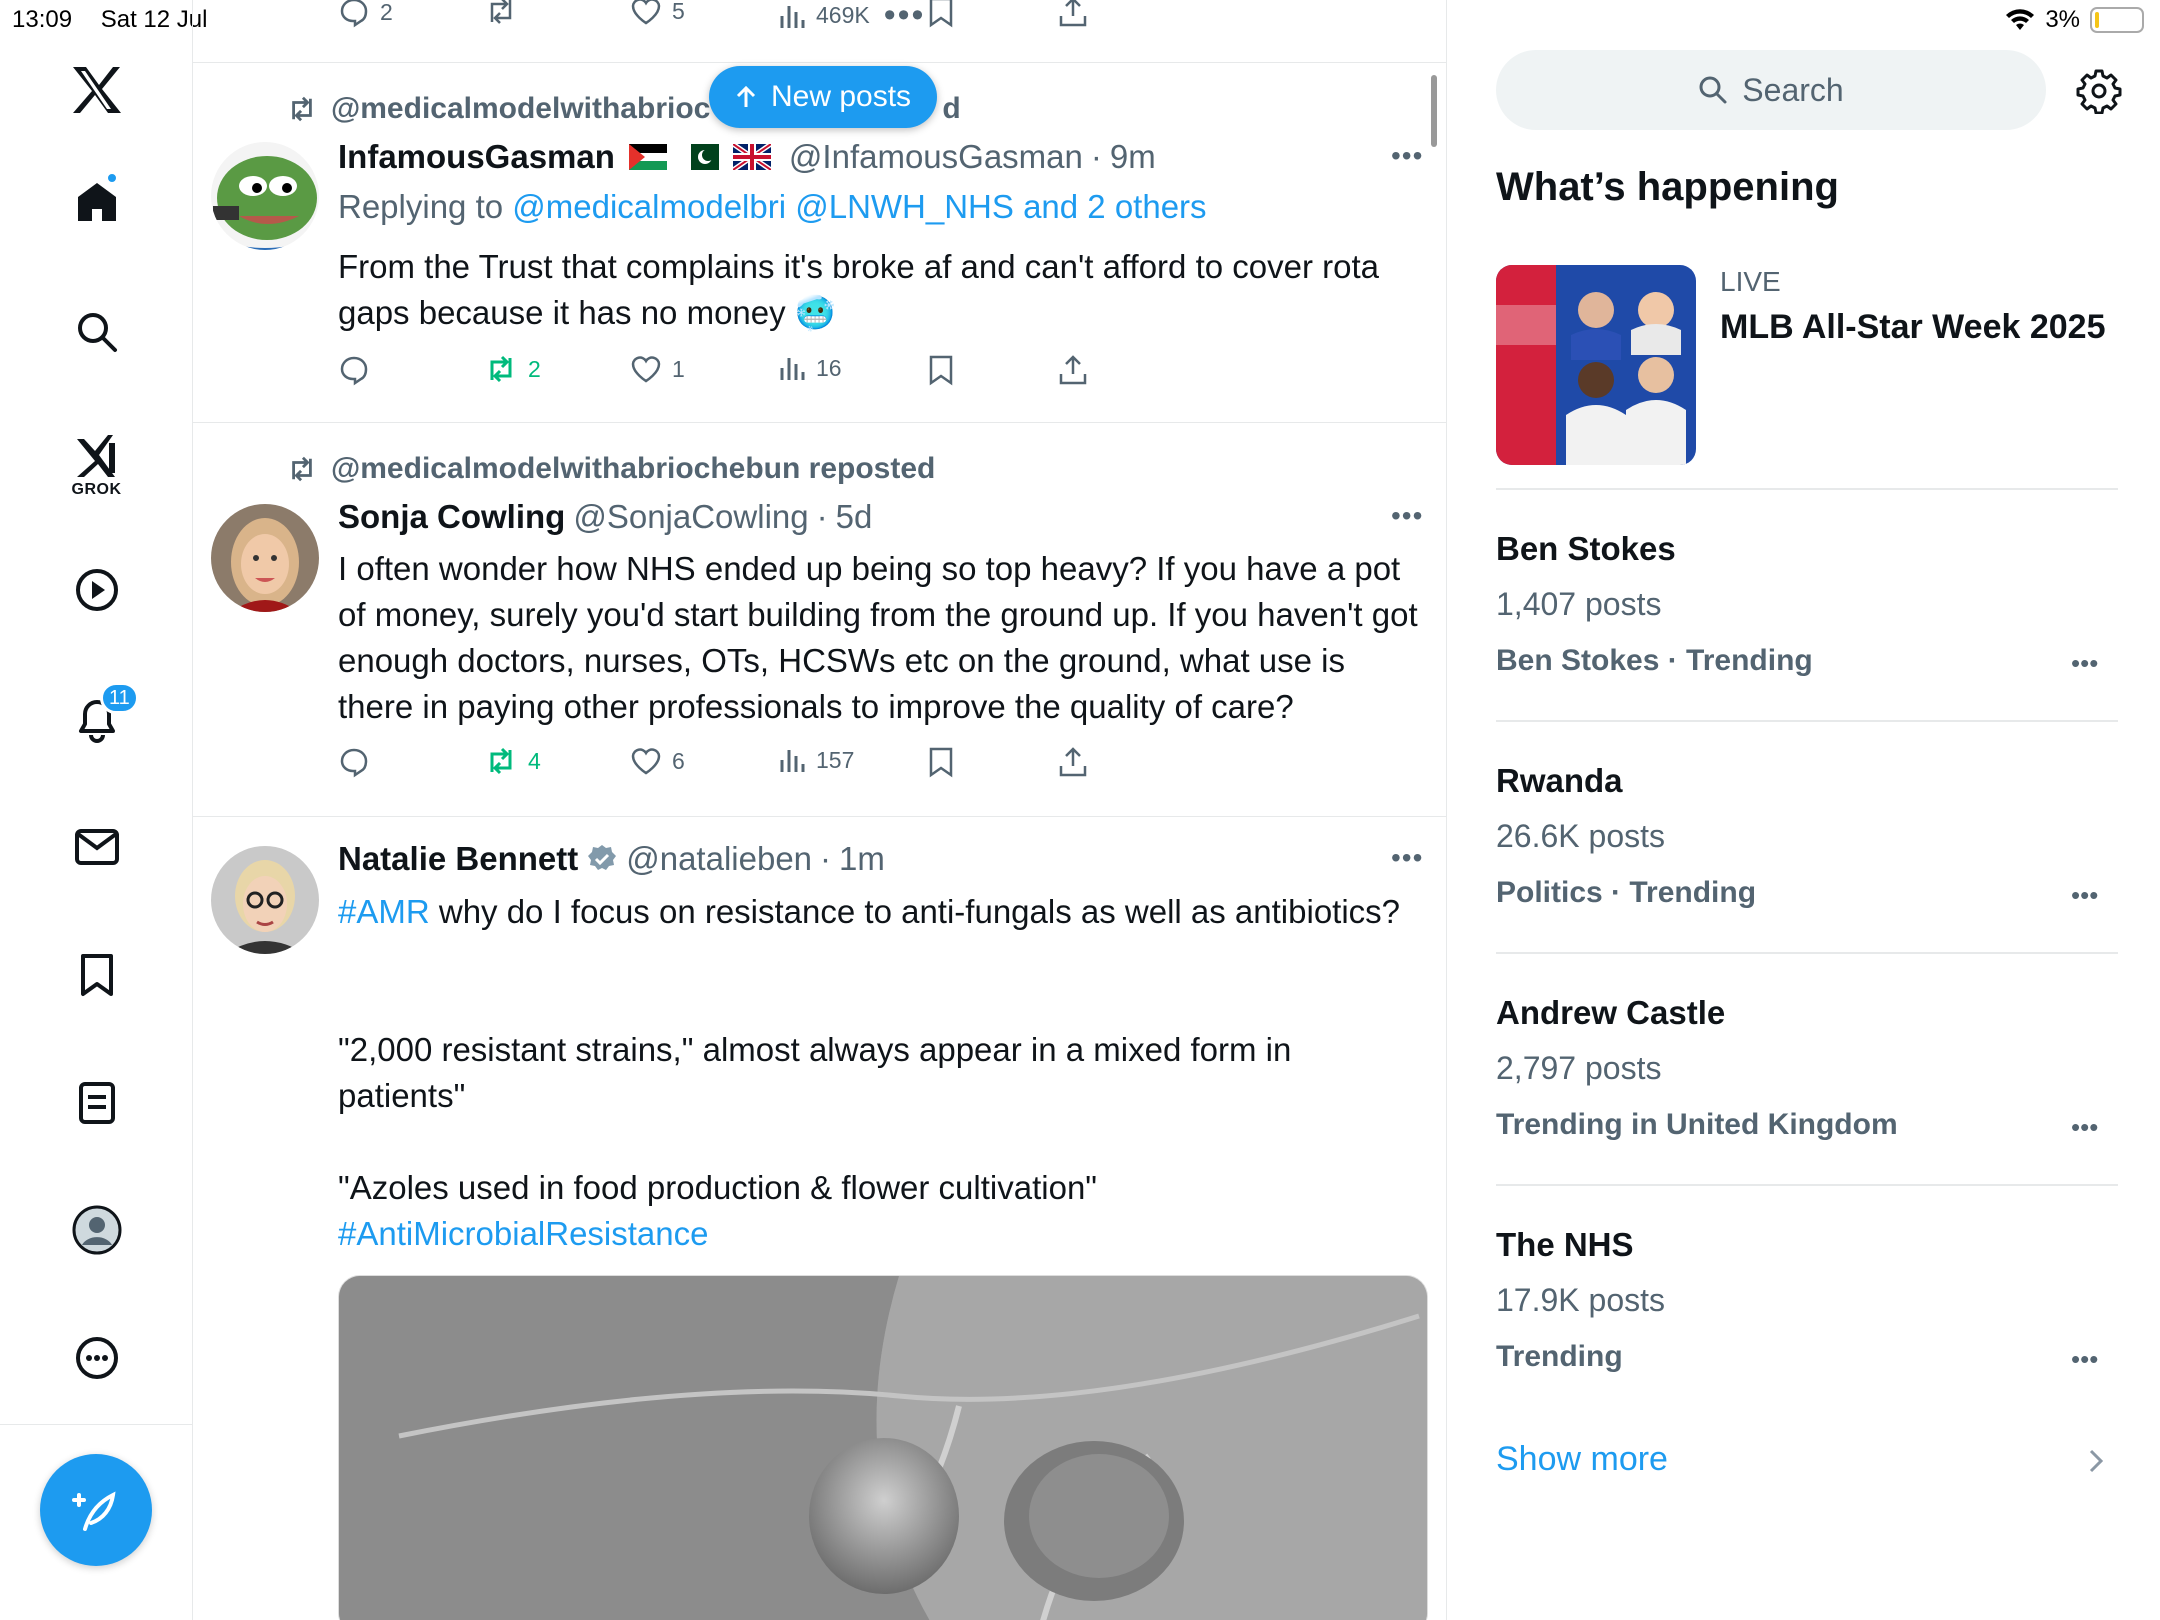 This screenshot has height=1620, width=2160. I want to click on heart-icon, so click(646, 761).